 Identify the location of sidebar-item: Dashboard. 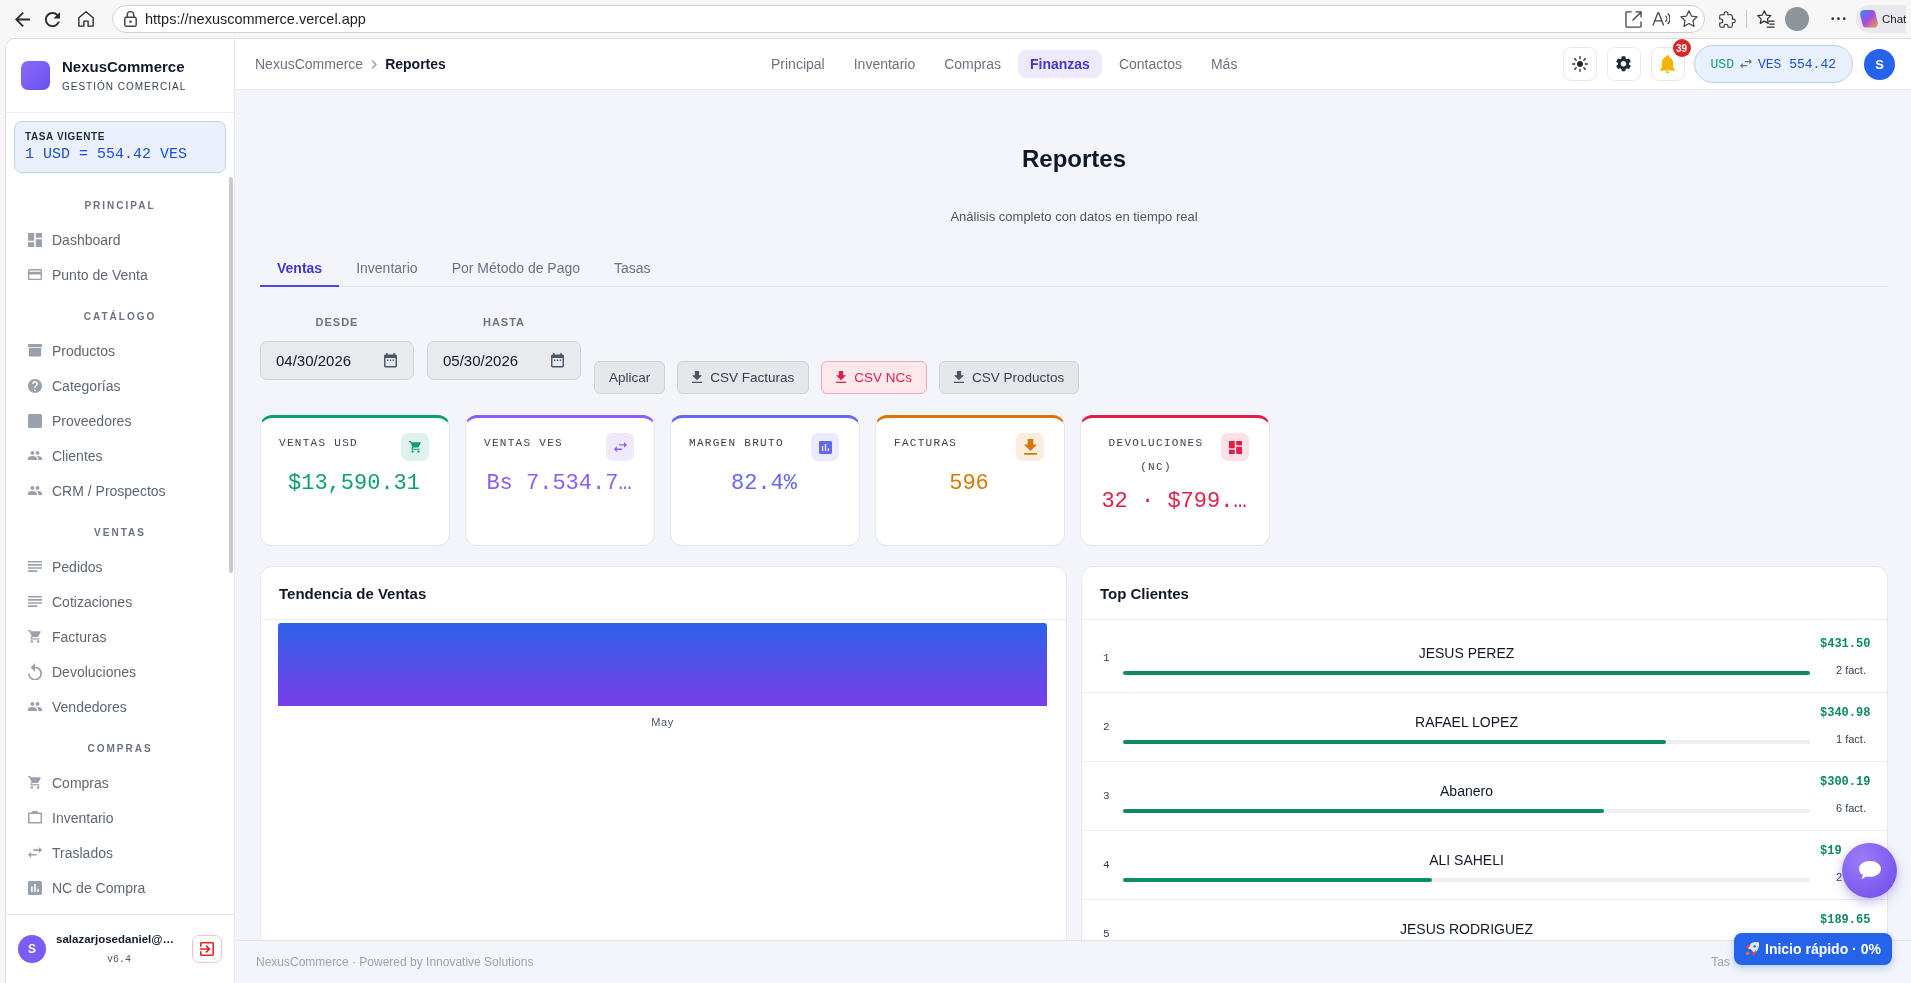
(120, 239).